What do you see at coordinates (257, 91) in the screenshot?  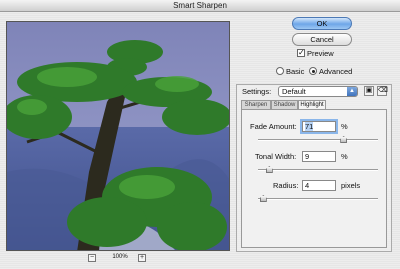 I see `settings-label: Settings:` at bounding box center [257, 91].